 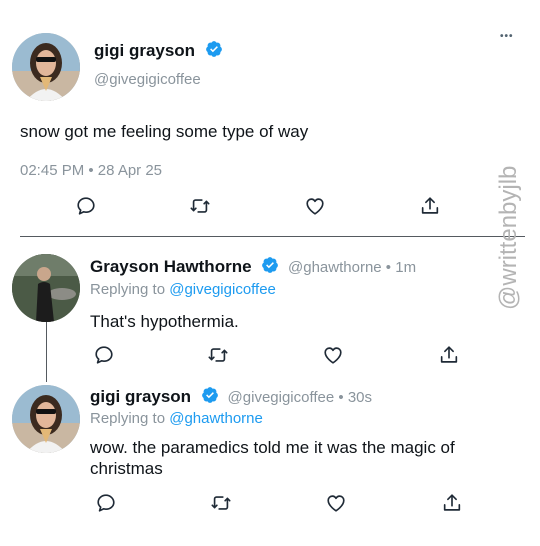 What do you see at coordinates (507, 36) in the screenshot?
I see `more-icon: •••` at bounding box center [507, 36].